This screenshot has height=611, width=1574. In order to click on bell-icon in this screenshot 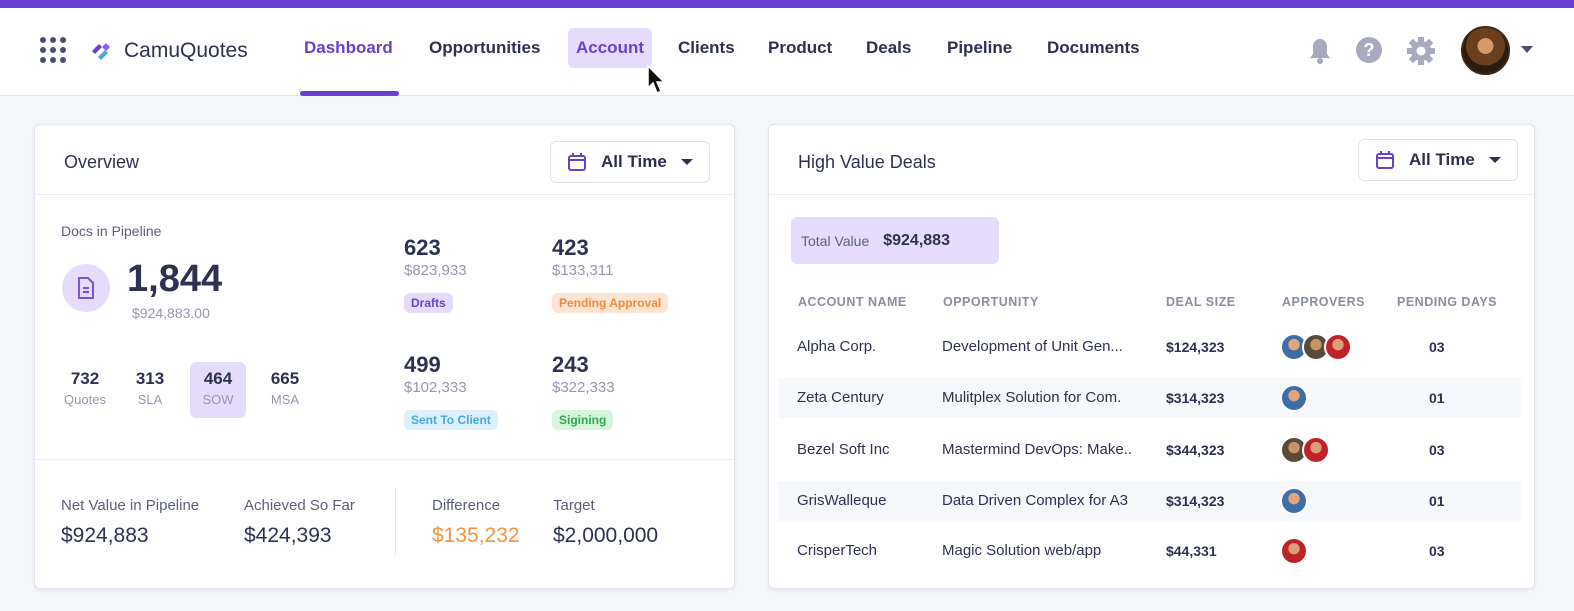, I will do `click(1320, 51)`.